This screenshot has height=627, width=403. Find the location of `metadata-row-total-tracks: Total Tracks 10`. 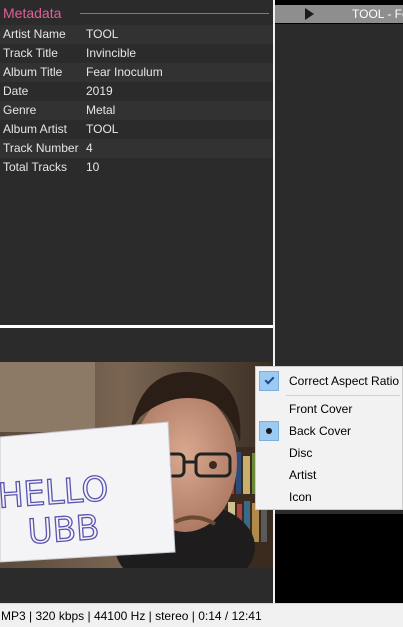

metadata-row-total-tracks: Total Tracks 10 is located at coordinates (136, 167).